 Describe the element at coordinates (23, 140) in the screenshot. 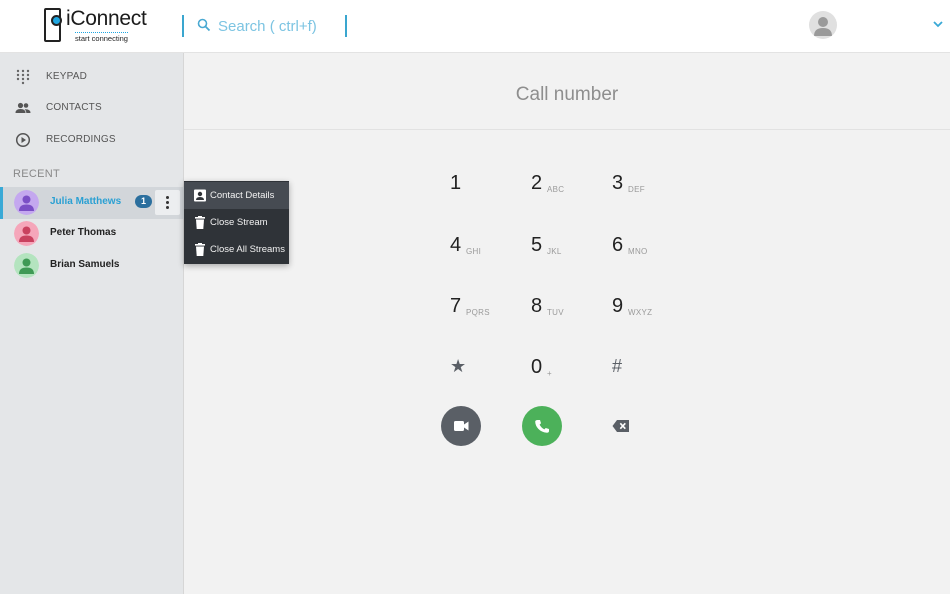

I see `play-circle-icon` at that location.